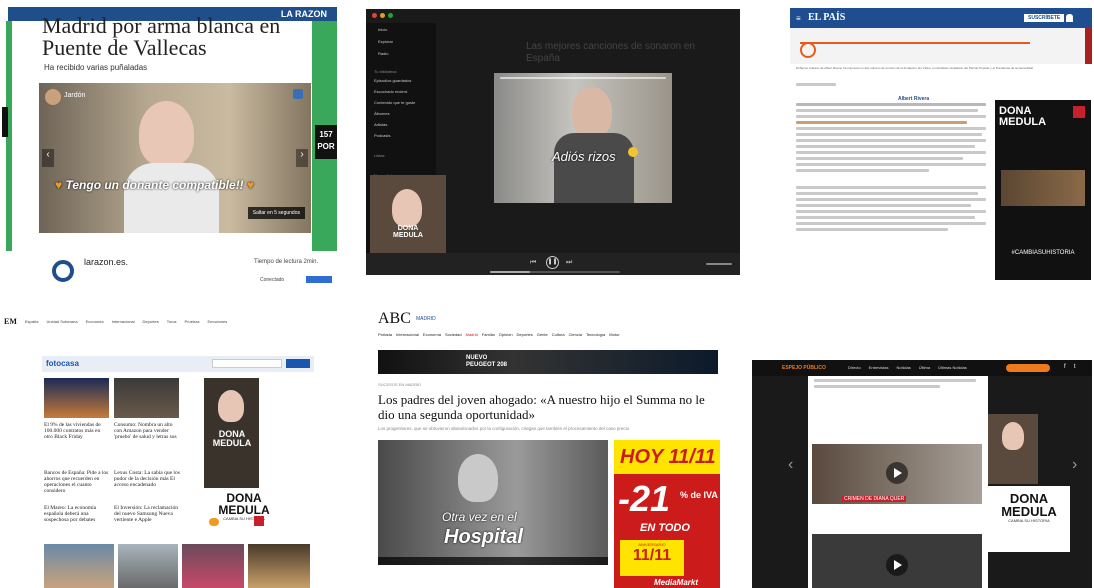 The width and height of the screenshot is (1094, 588). What do you see at coordinates (426, 319) in the screenshot?
I see `abc-city: MADRID` at bounding box center [426, 319].